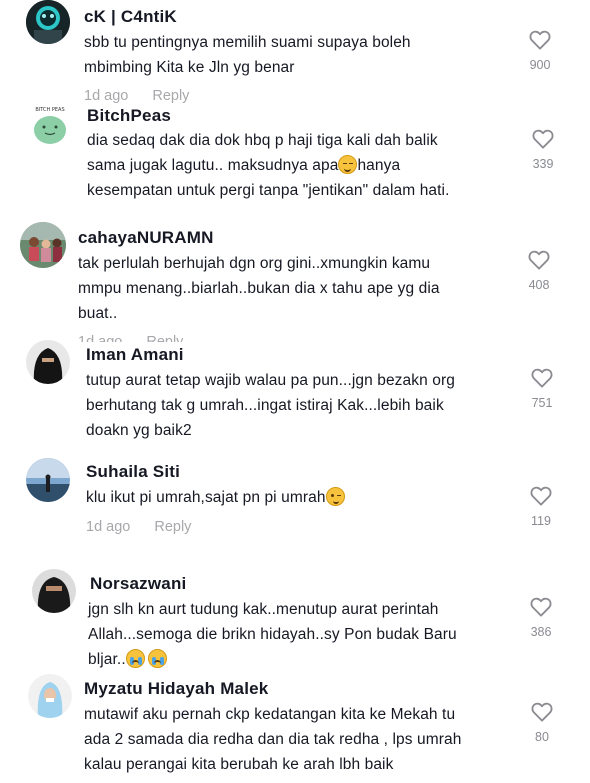 Image resolution: width=590 pixels, height=783 pixels. I want to click on comment-text: klu ikut pi umrah,sajat pn pi umrah, so click(306, 497).